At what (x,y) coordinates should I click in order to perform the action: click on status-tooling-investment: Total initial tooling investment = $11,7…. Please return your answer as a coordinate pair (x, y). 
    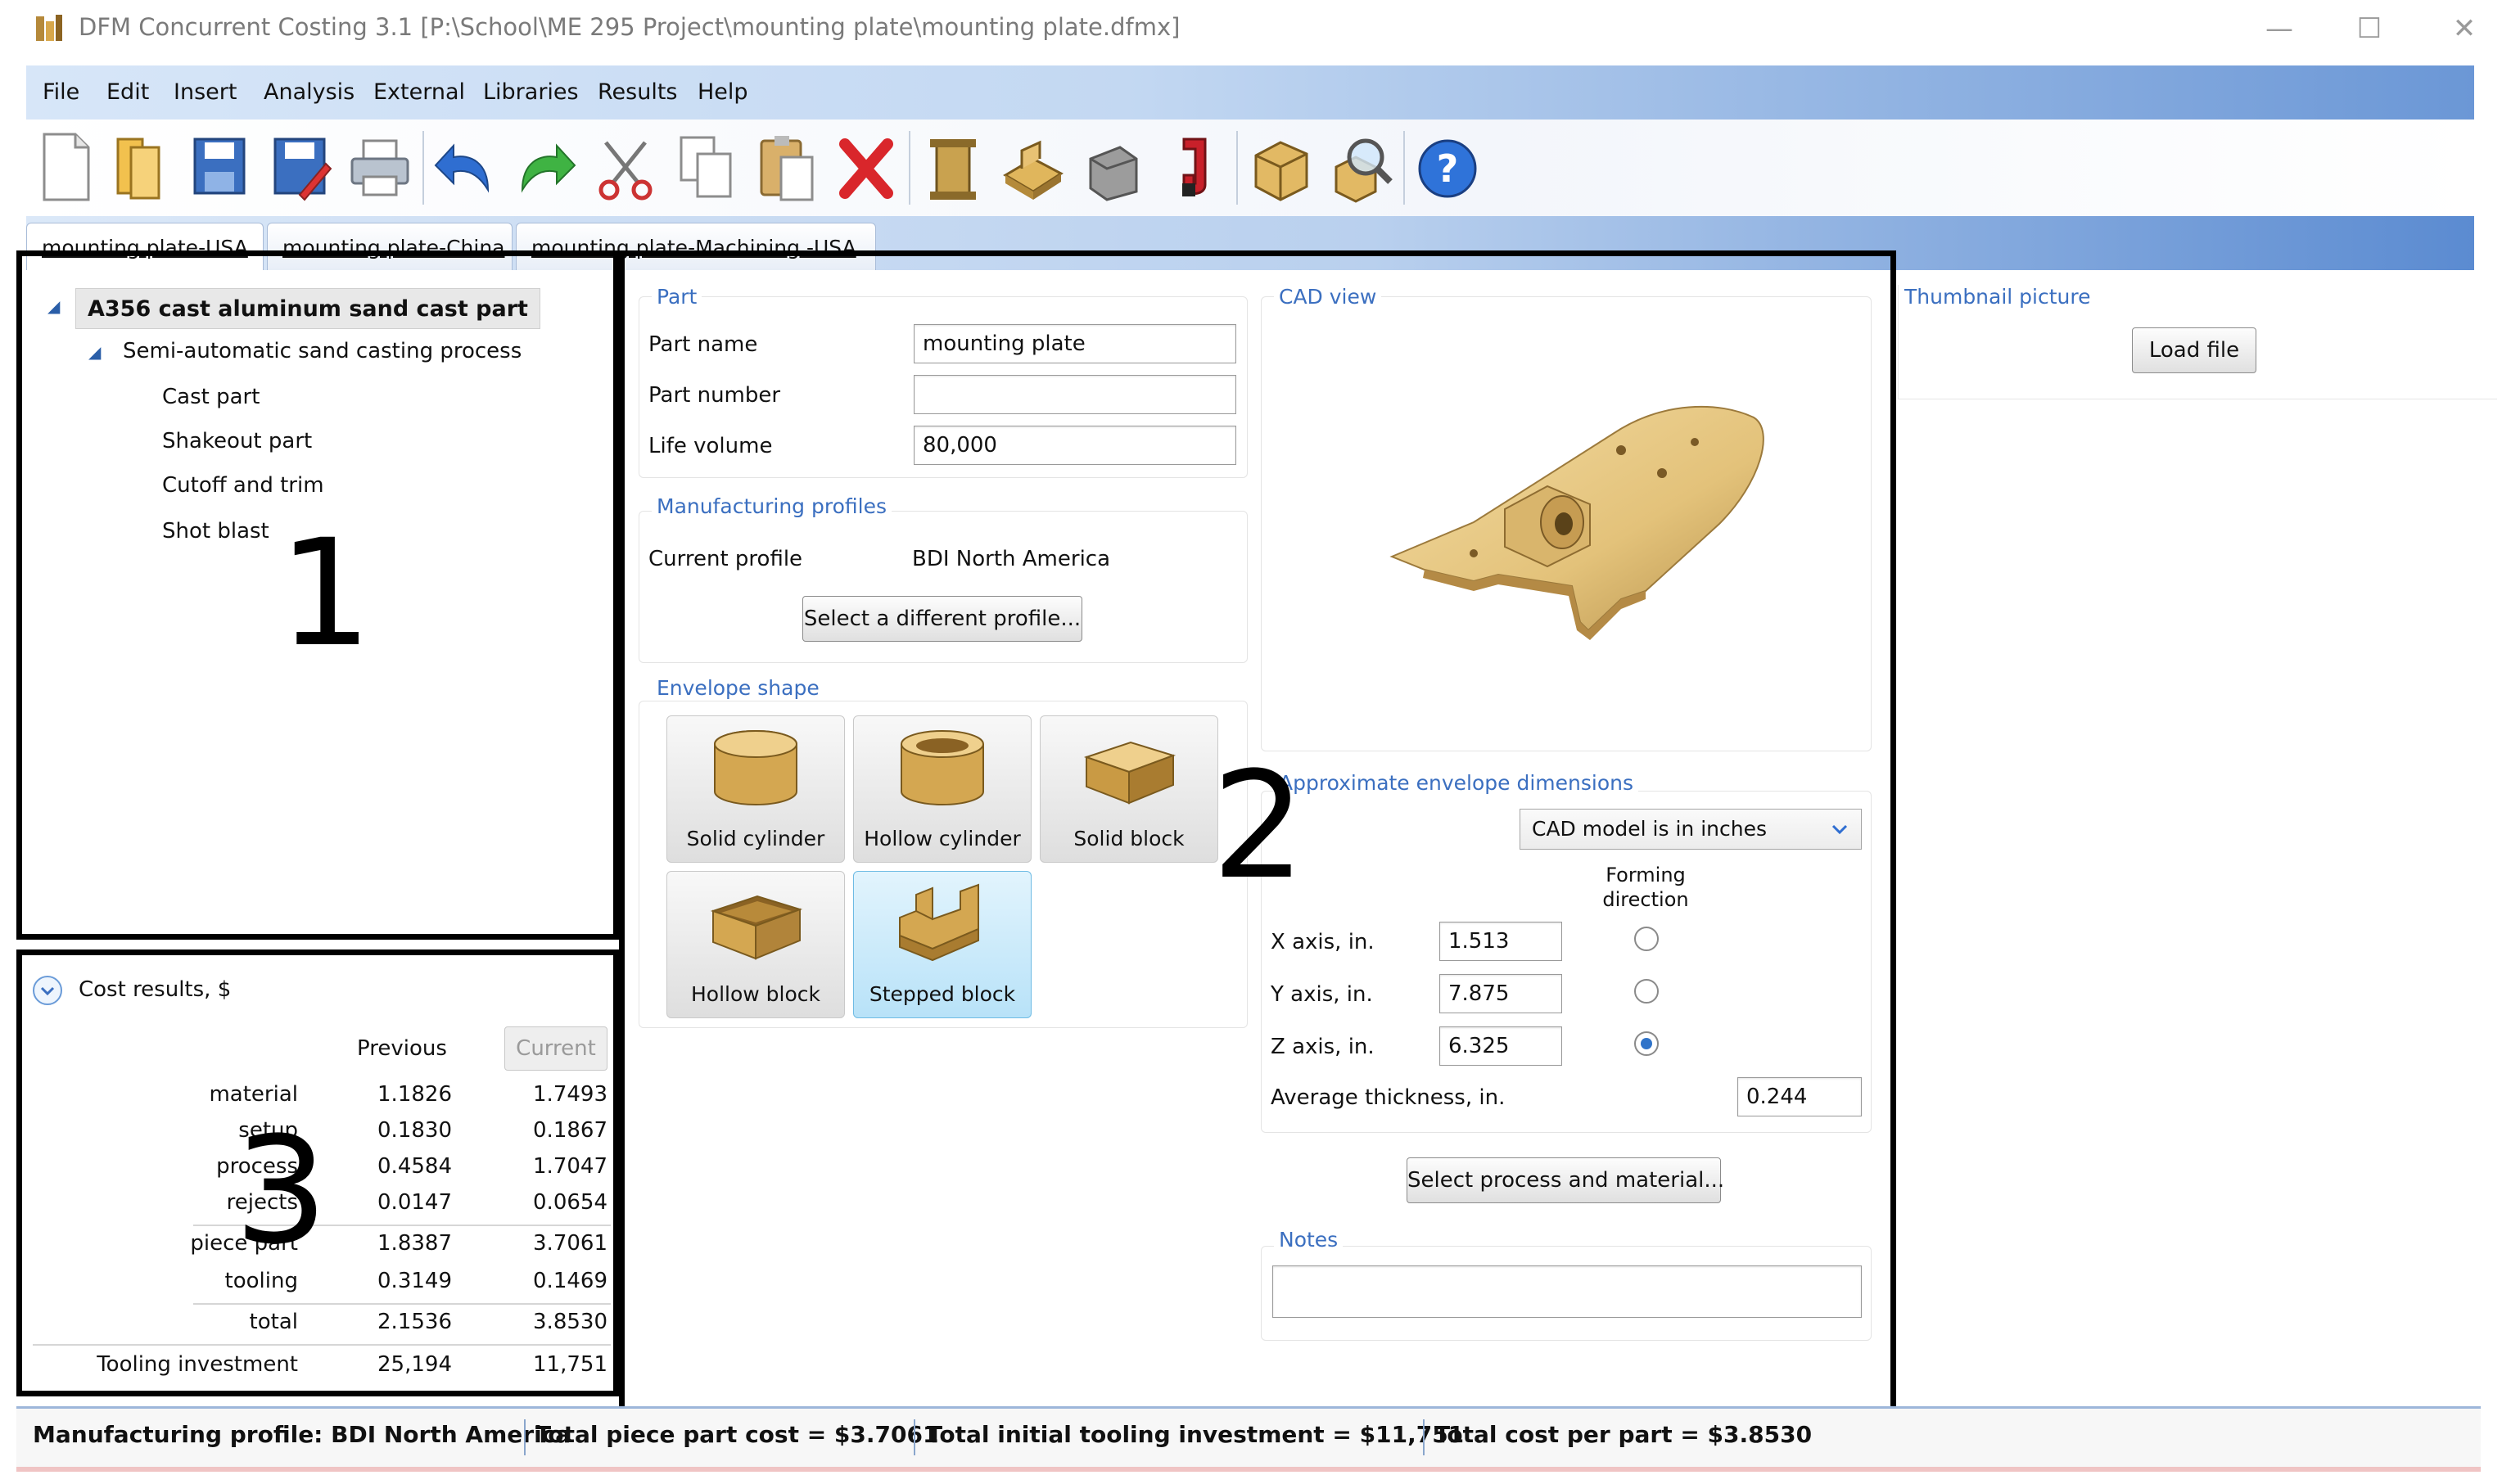
    Looking at the image, I should click on (1196, 1434).